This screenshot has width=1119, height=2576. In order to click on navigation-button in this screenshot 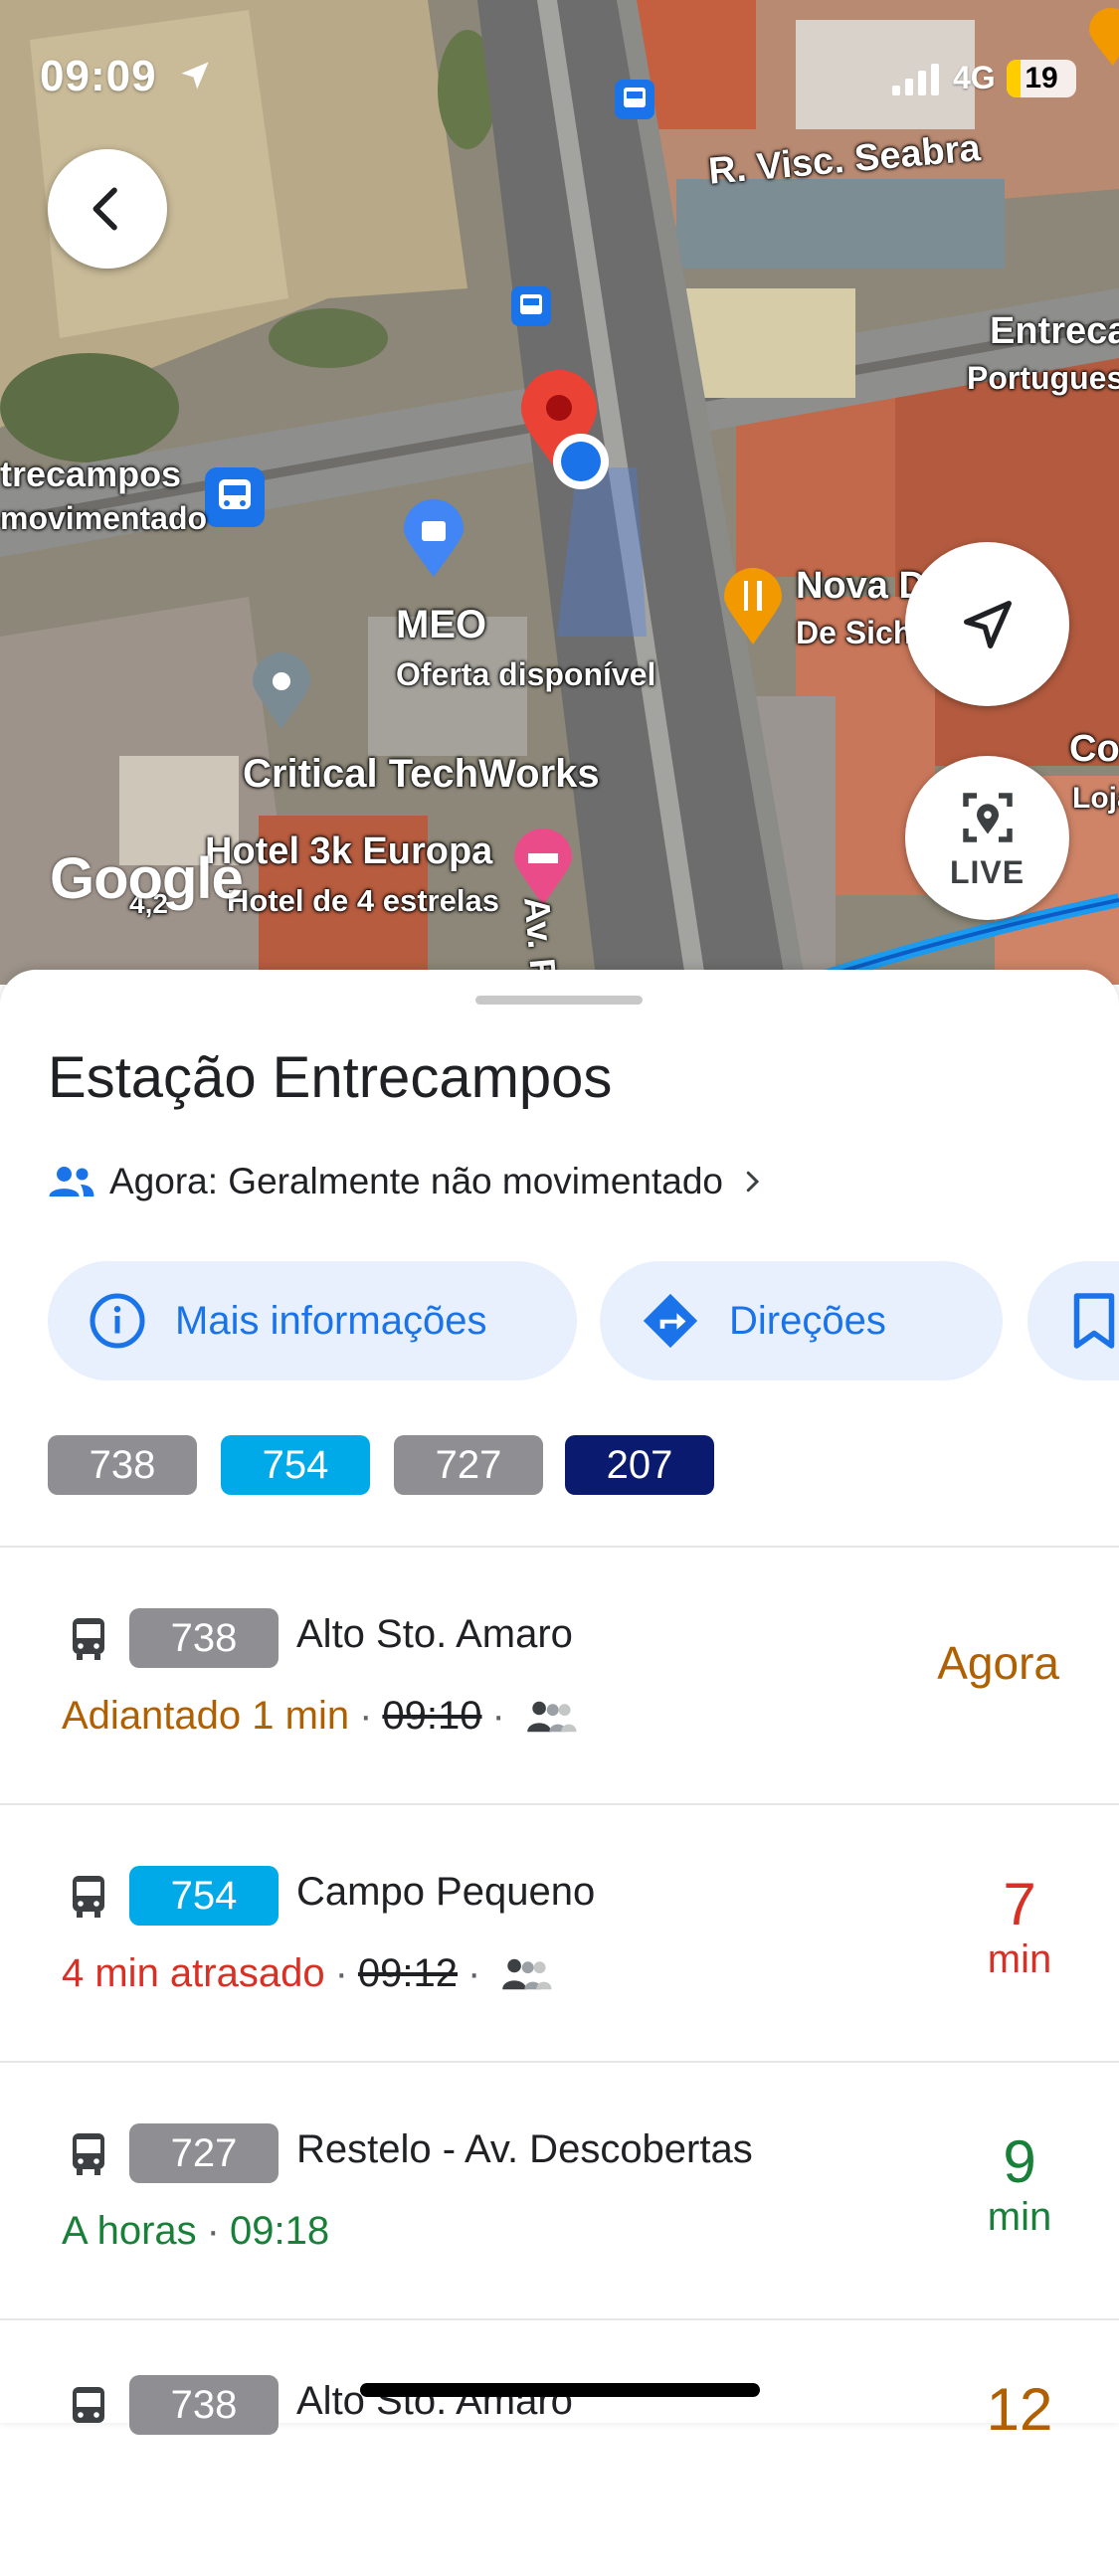, I will do `click(987, 624)`.